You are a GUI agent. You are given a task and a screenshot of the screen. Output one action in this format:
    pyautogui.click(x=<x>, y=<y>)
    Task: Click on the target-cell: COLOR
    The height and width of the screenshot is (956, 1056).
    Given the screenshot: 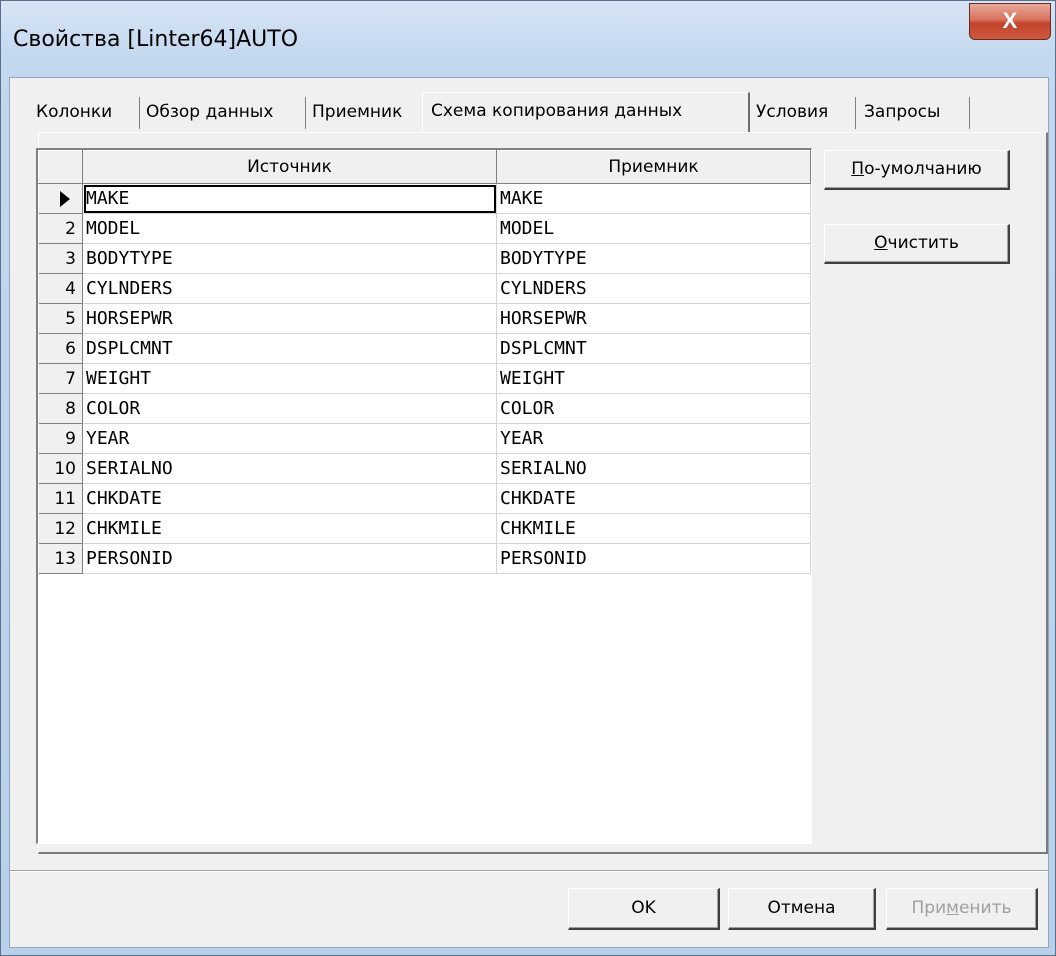 What is the action you would take?
    pyautogui.click(x=653, y=408)
    